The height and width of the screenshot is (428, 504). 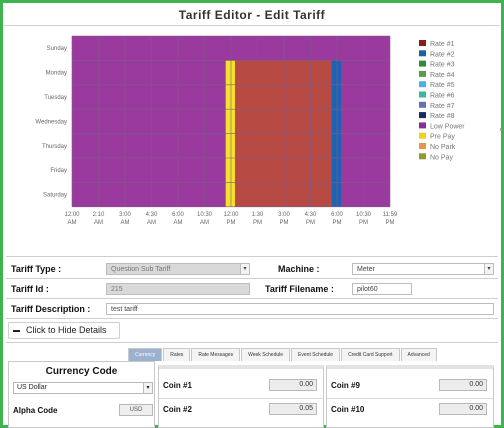 I want to click on legend-label: Rate #6, so click(x=442, y=96).